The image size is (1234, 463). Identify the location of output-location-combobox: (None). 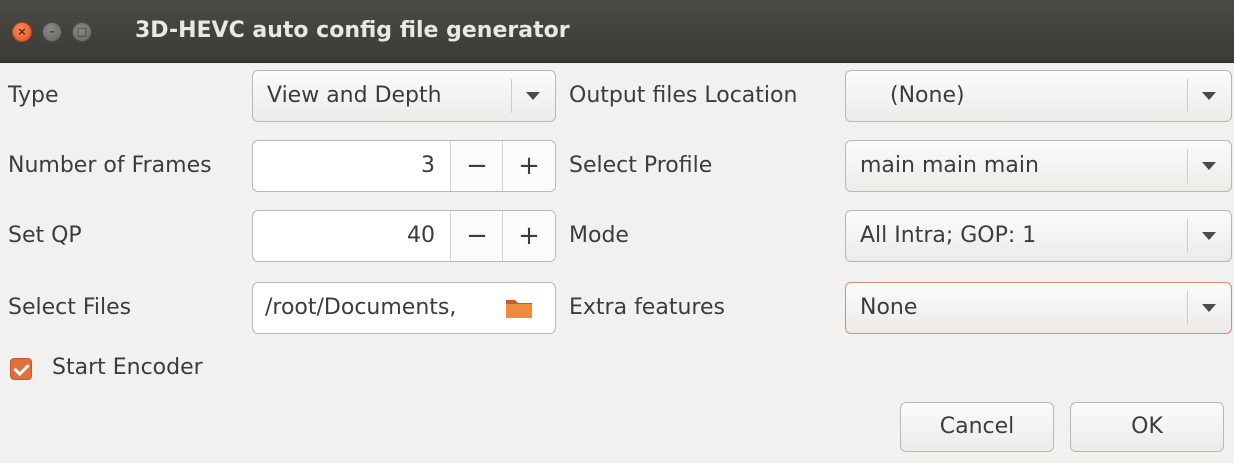
(1038, 96).